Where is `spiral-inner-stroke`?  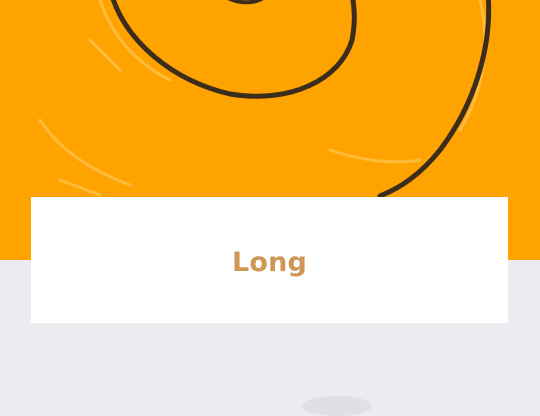 spiral-inner-stroke is located at coordinates (233, 49).